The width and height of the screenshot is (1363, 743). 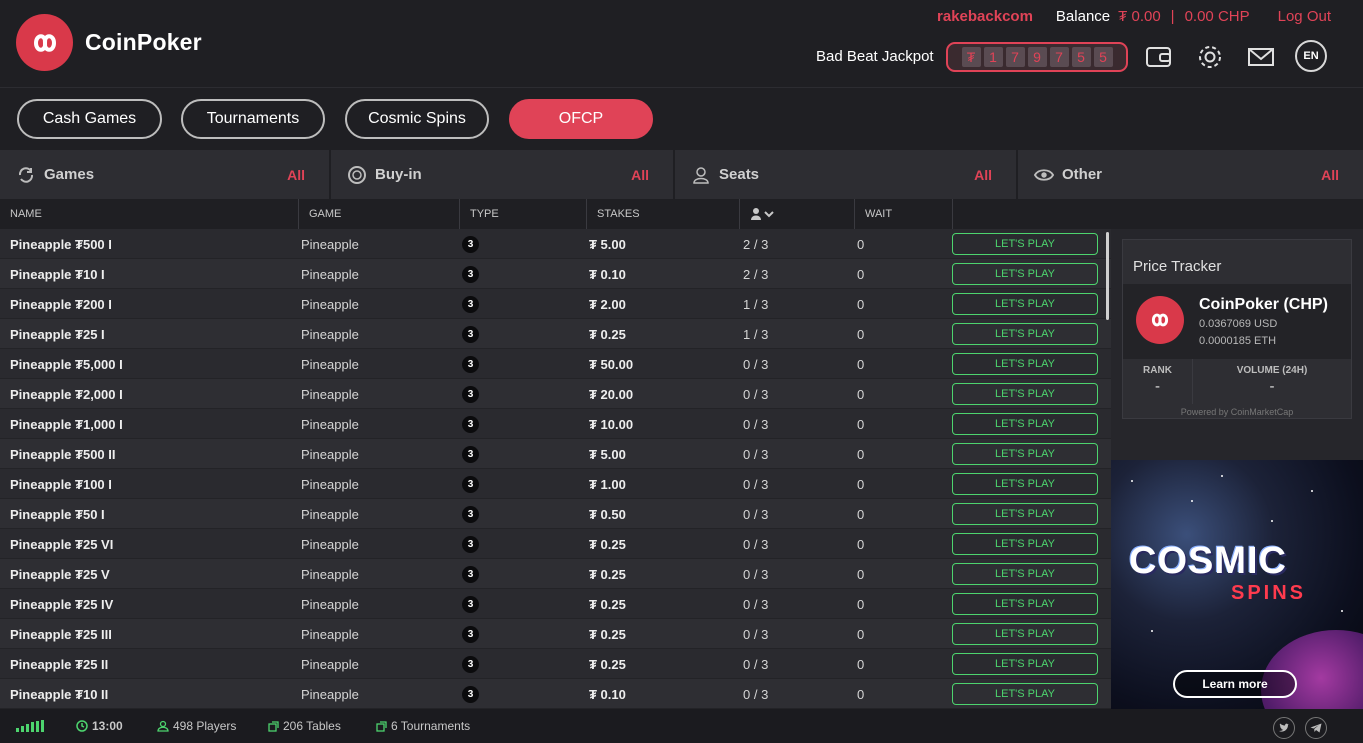 I want to click on cosmic-spins-banner: COSMIC SPINS Learn more, so click(x=1237, y=584).